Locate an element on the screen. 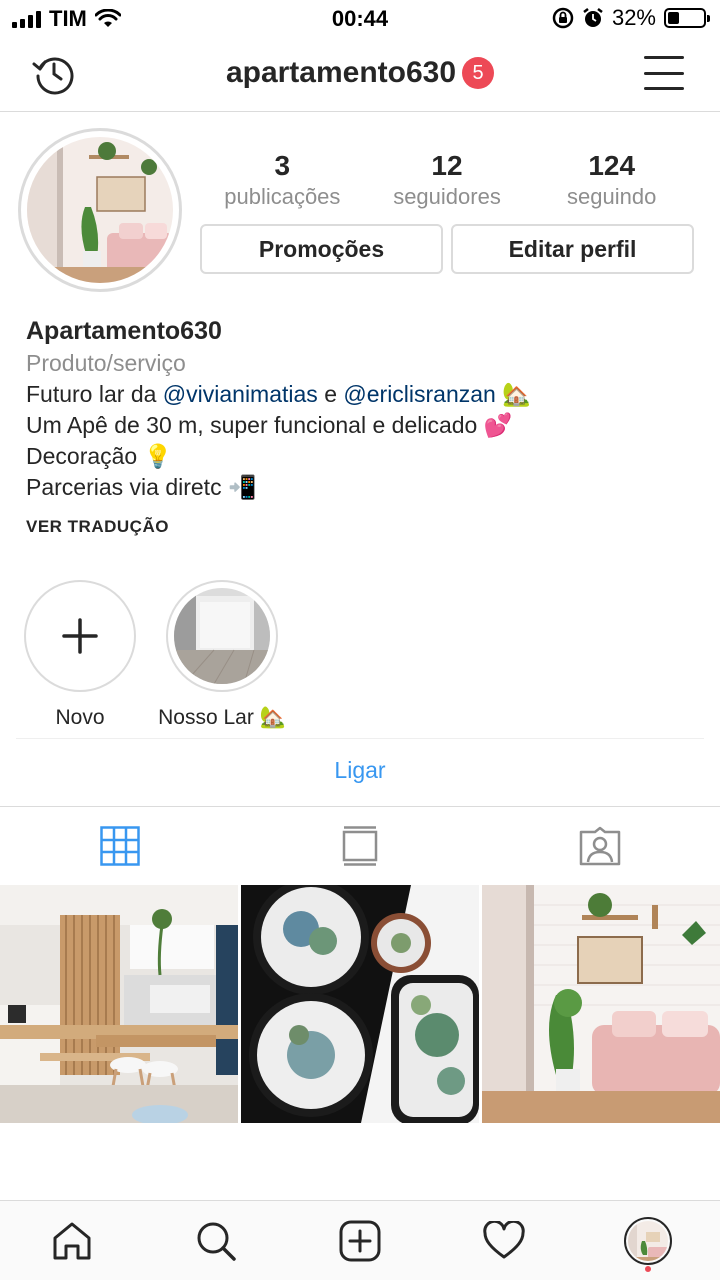 This screenshot has width=720, height=1280. nav-home is located at coordinates (72, 1240).